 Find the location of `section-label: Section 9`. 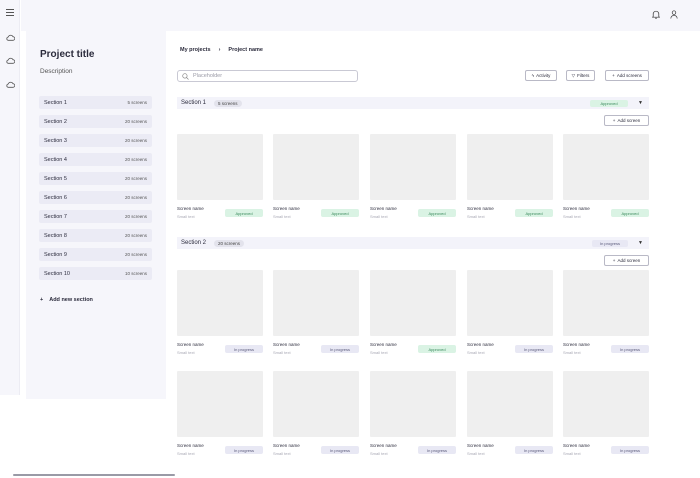

section-label: Section 9 is located at coordinates (55, 254).